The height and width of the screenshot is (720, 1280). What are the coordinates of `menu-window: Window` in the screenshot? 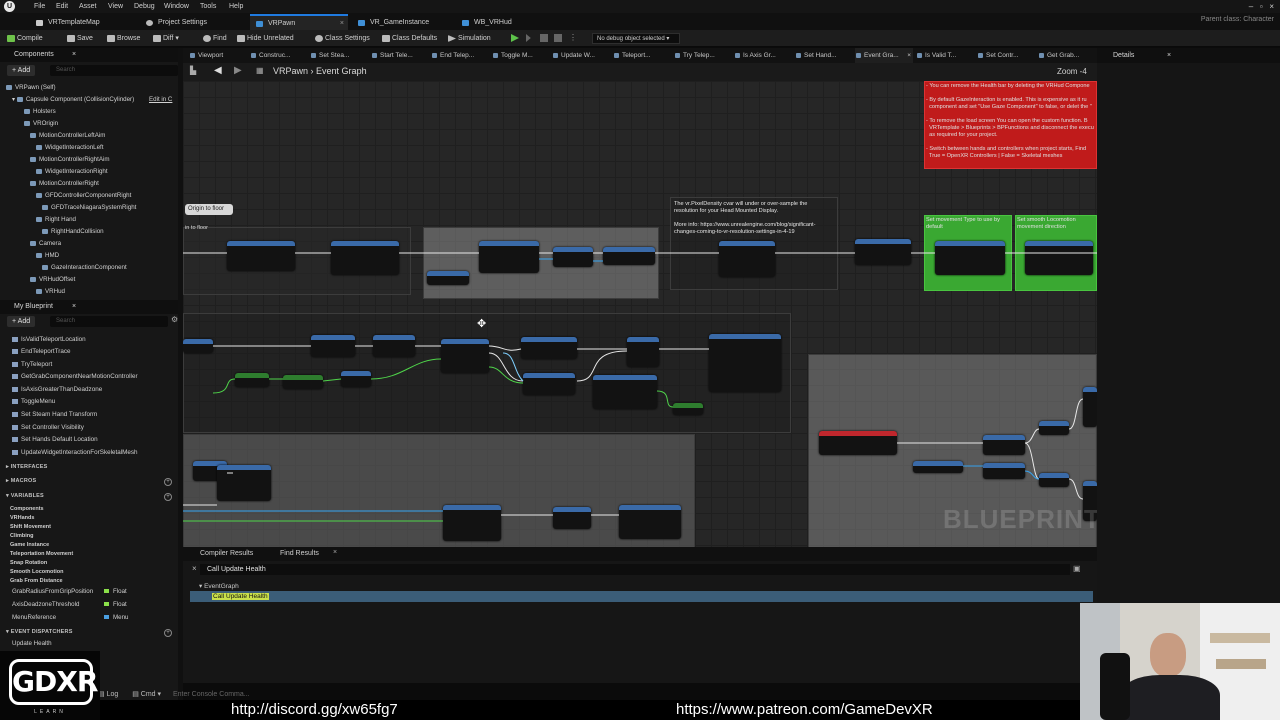 It's located at (176, 6).